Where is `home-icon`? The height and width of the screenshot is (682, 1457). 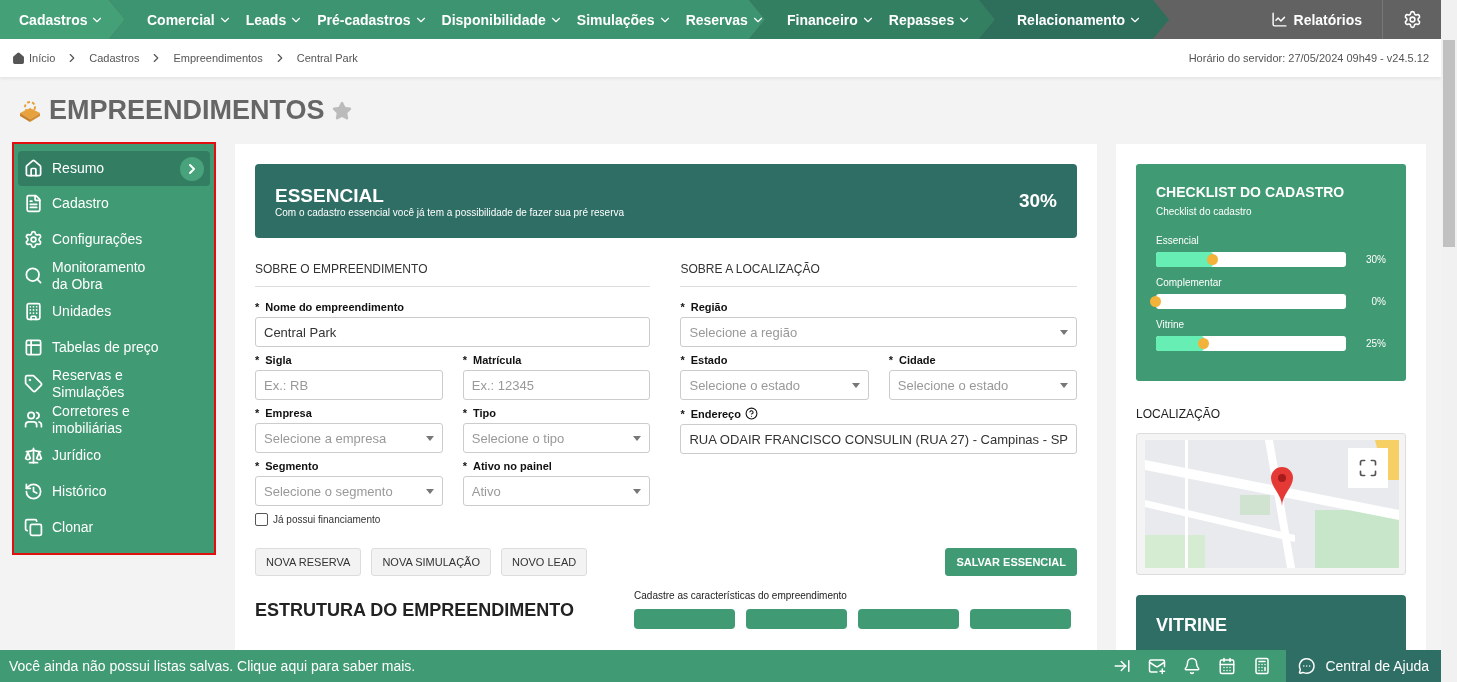 home-icon is located at coordinates (33, 168).